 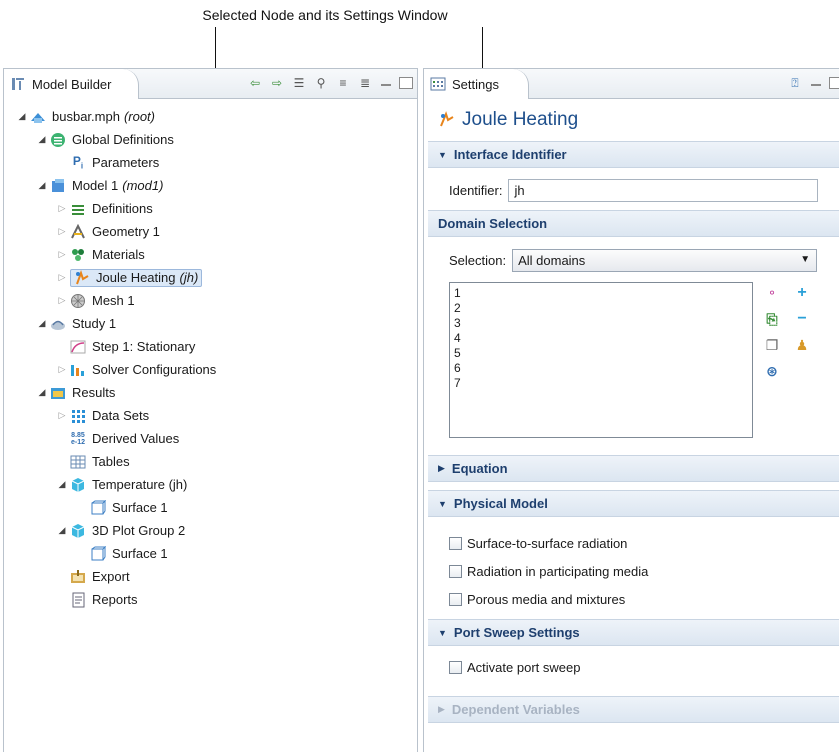 I want to click on tree-node-parameters: Pi Parameters, so click(x=210, y=162).